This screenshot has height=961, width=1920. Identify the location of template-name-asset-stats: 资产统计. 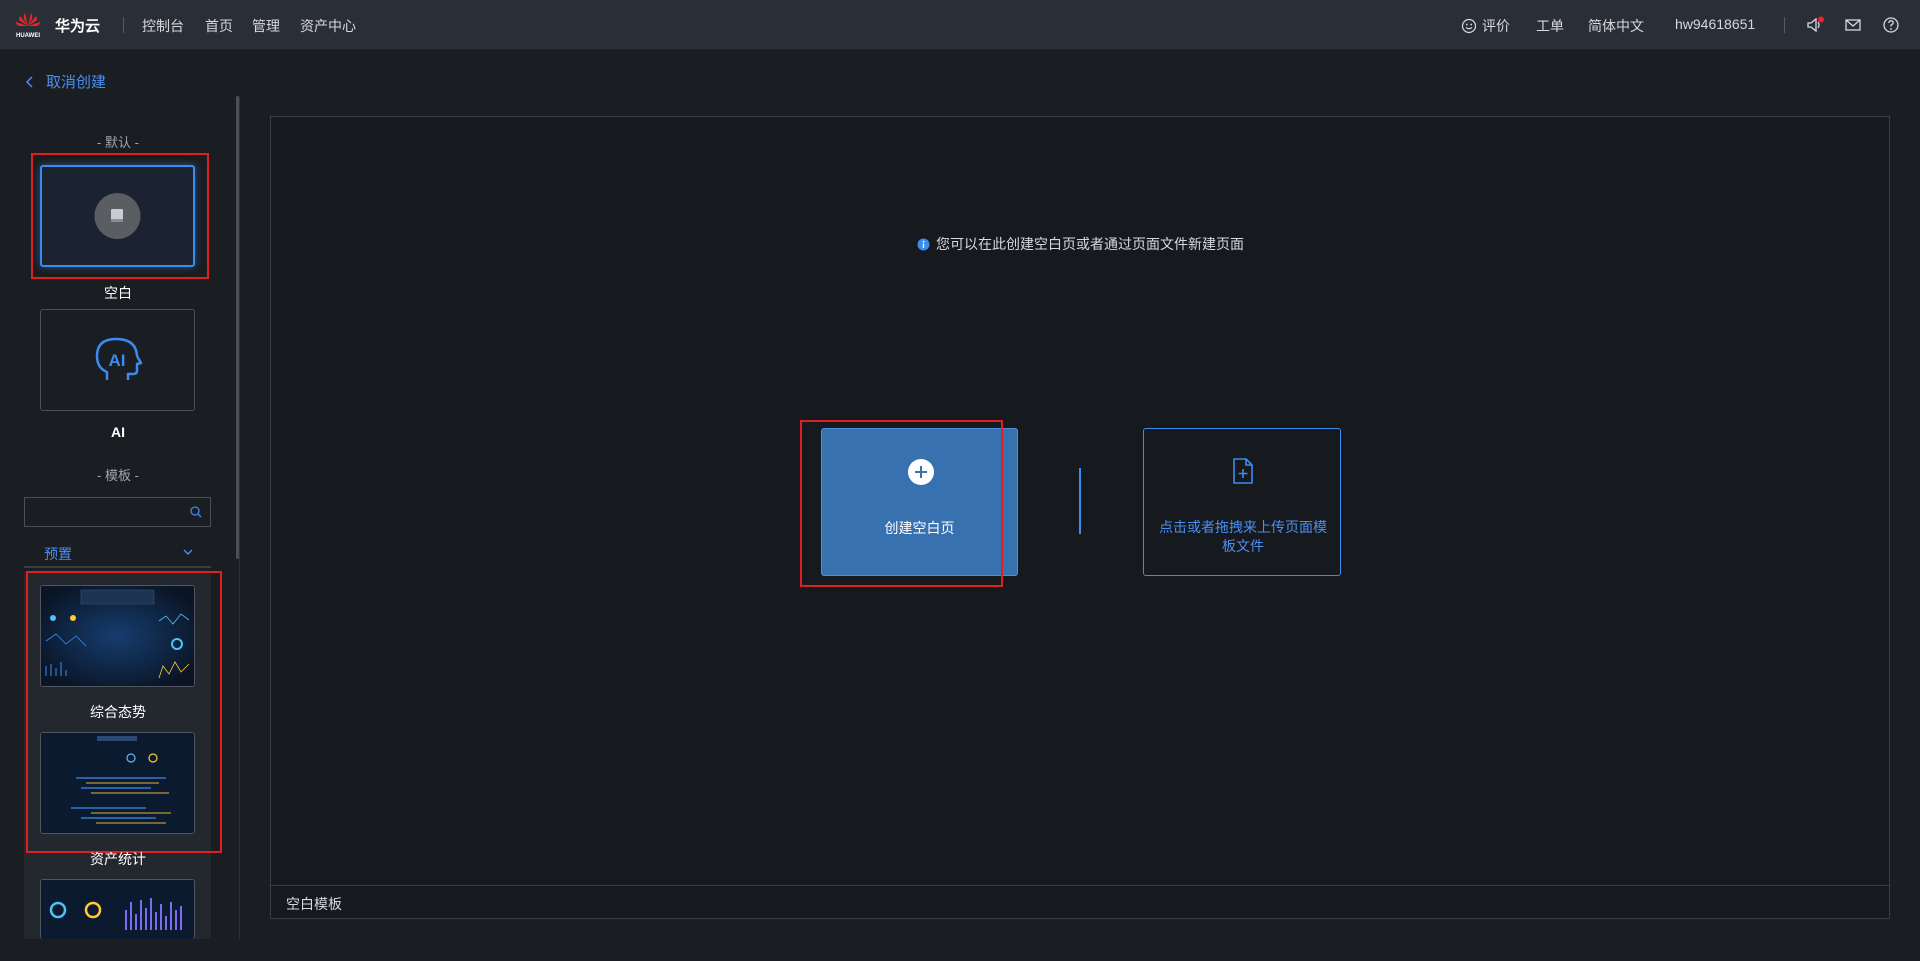
(118, 859).